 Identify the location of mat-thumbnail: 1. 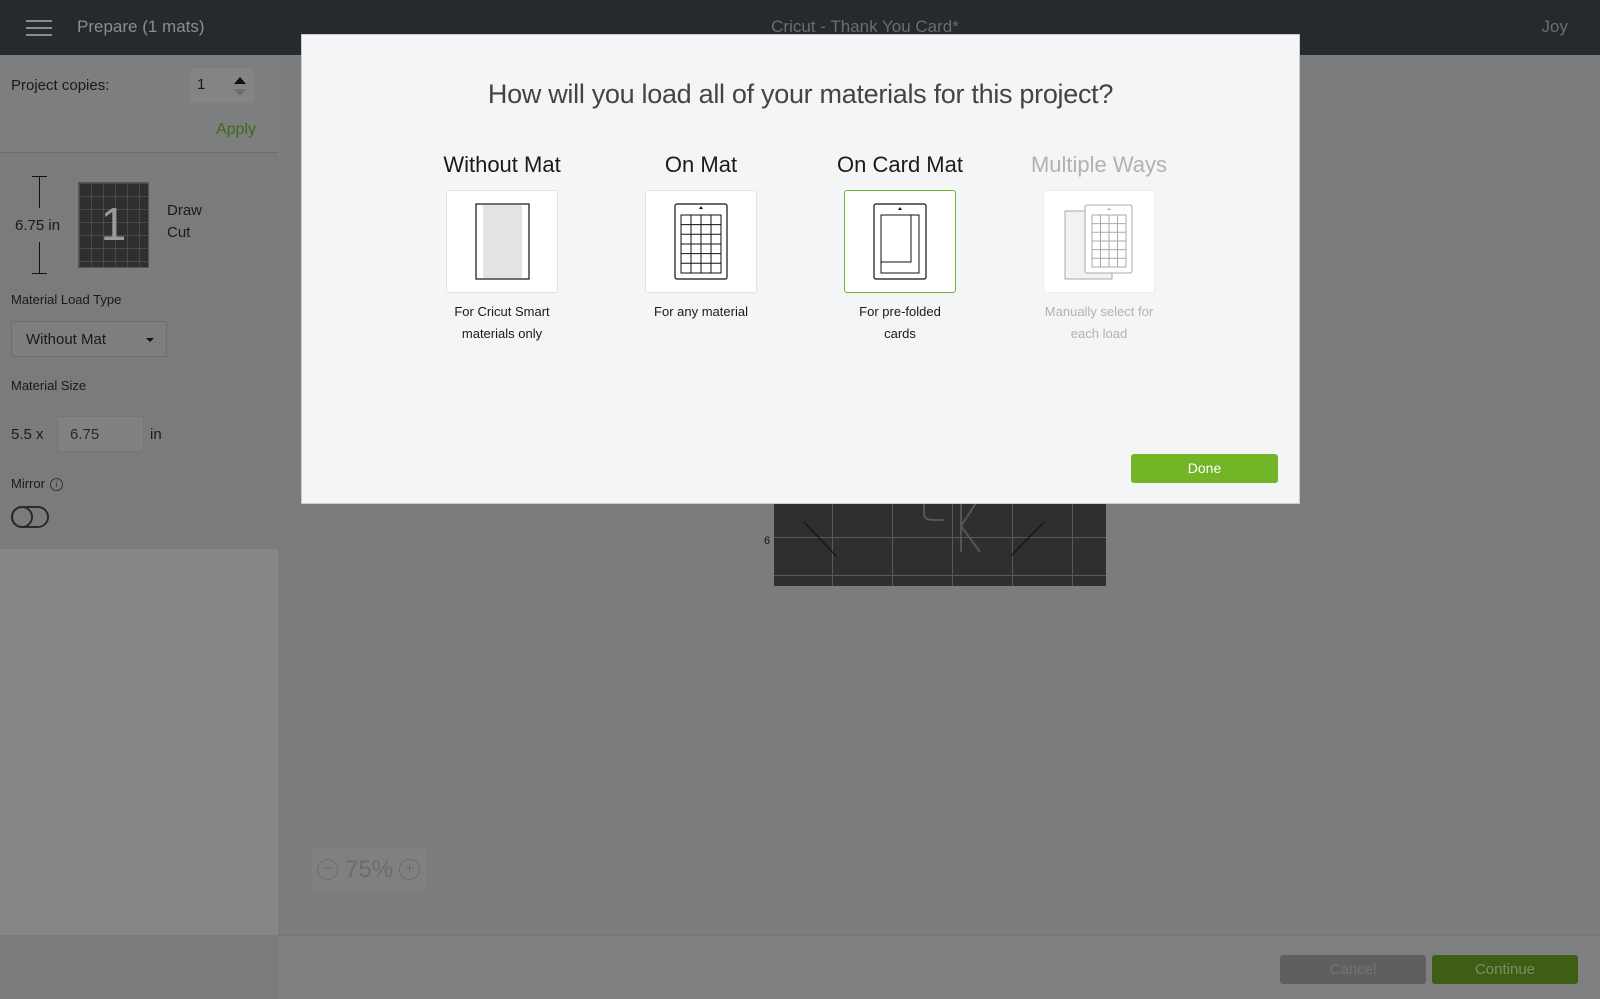
(113, 225).